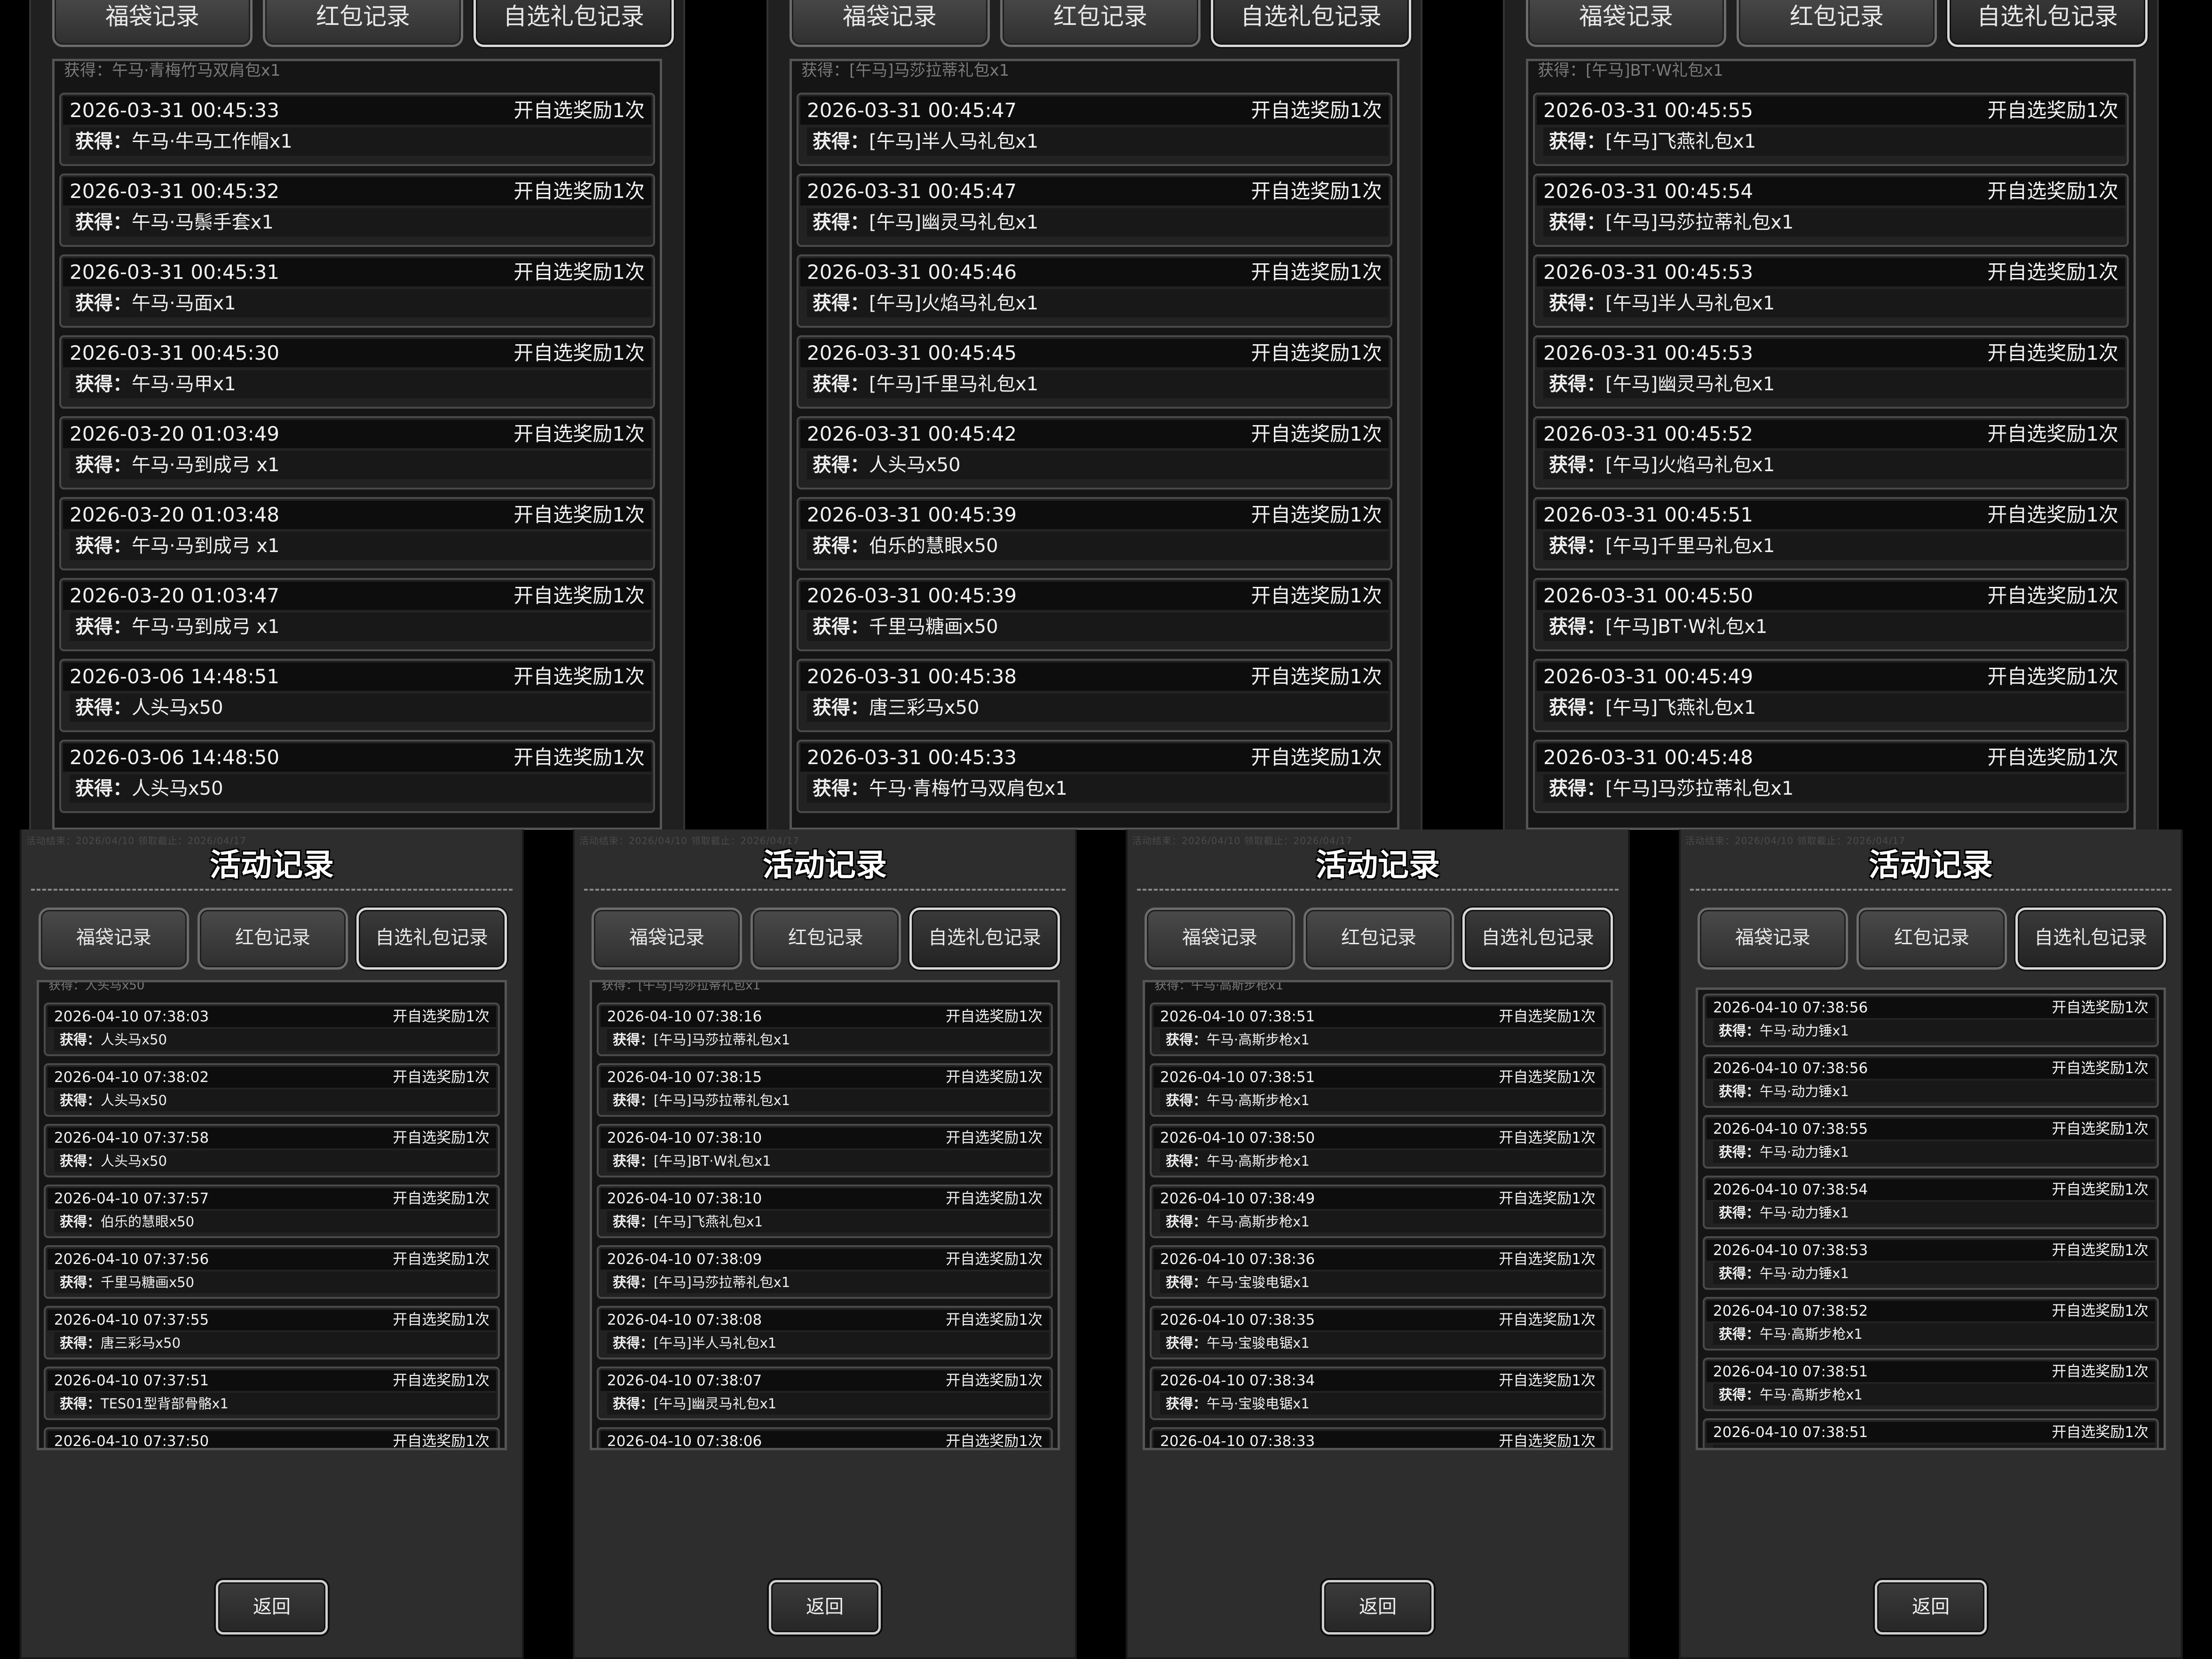  What do you see at coordinates (684, 1441) in the screenshot?
I see `record-time: 2026-04-10 07:38:06` at bounding box center [684, 1441].